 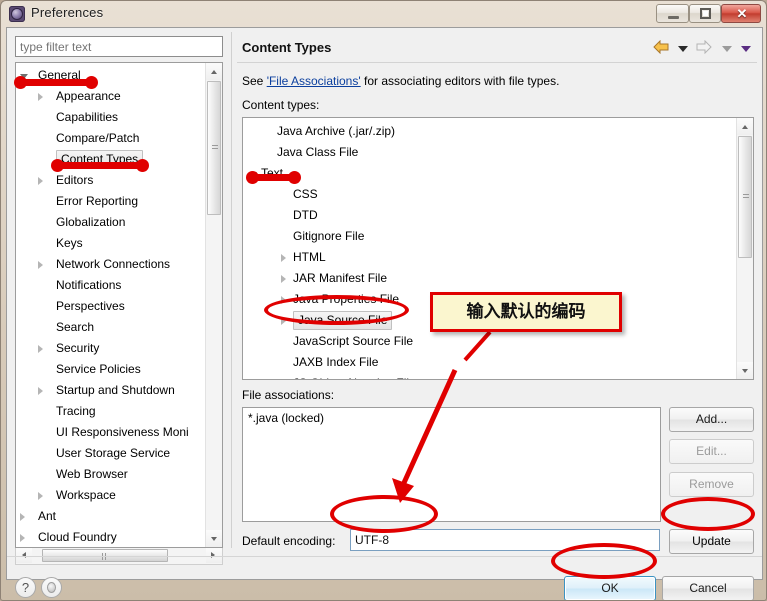 I want to click on sidebar-item-label: Capabilities, so click(x=87, y=117).